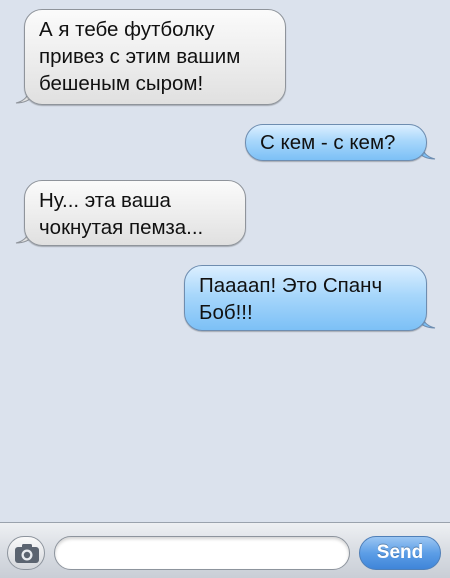  Describe the element at coordinates (291, 285) in the screenshot. I see `message-line: Паааап! Это Спанч` at that location.